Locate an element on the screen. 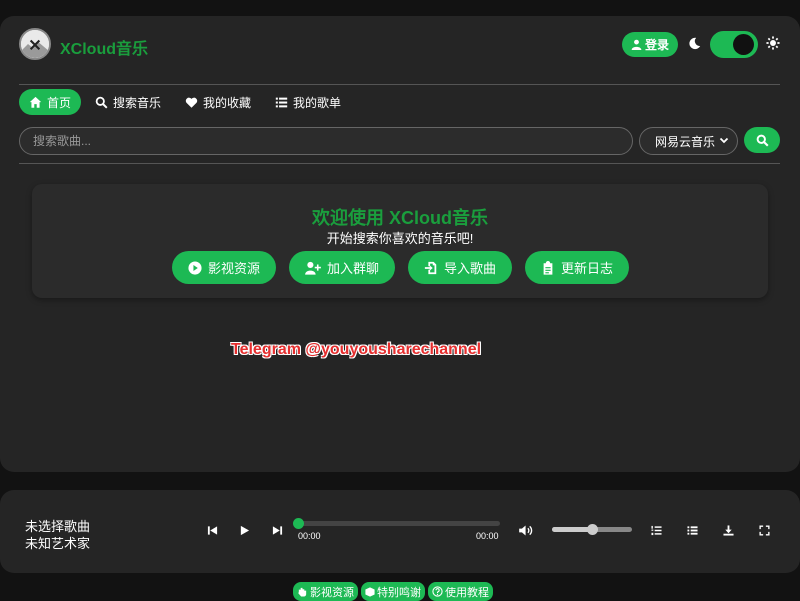 The height and width of the screenshot is (601, 800). nav-item-home: 首页 is located at coordinates (50, 102).